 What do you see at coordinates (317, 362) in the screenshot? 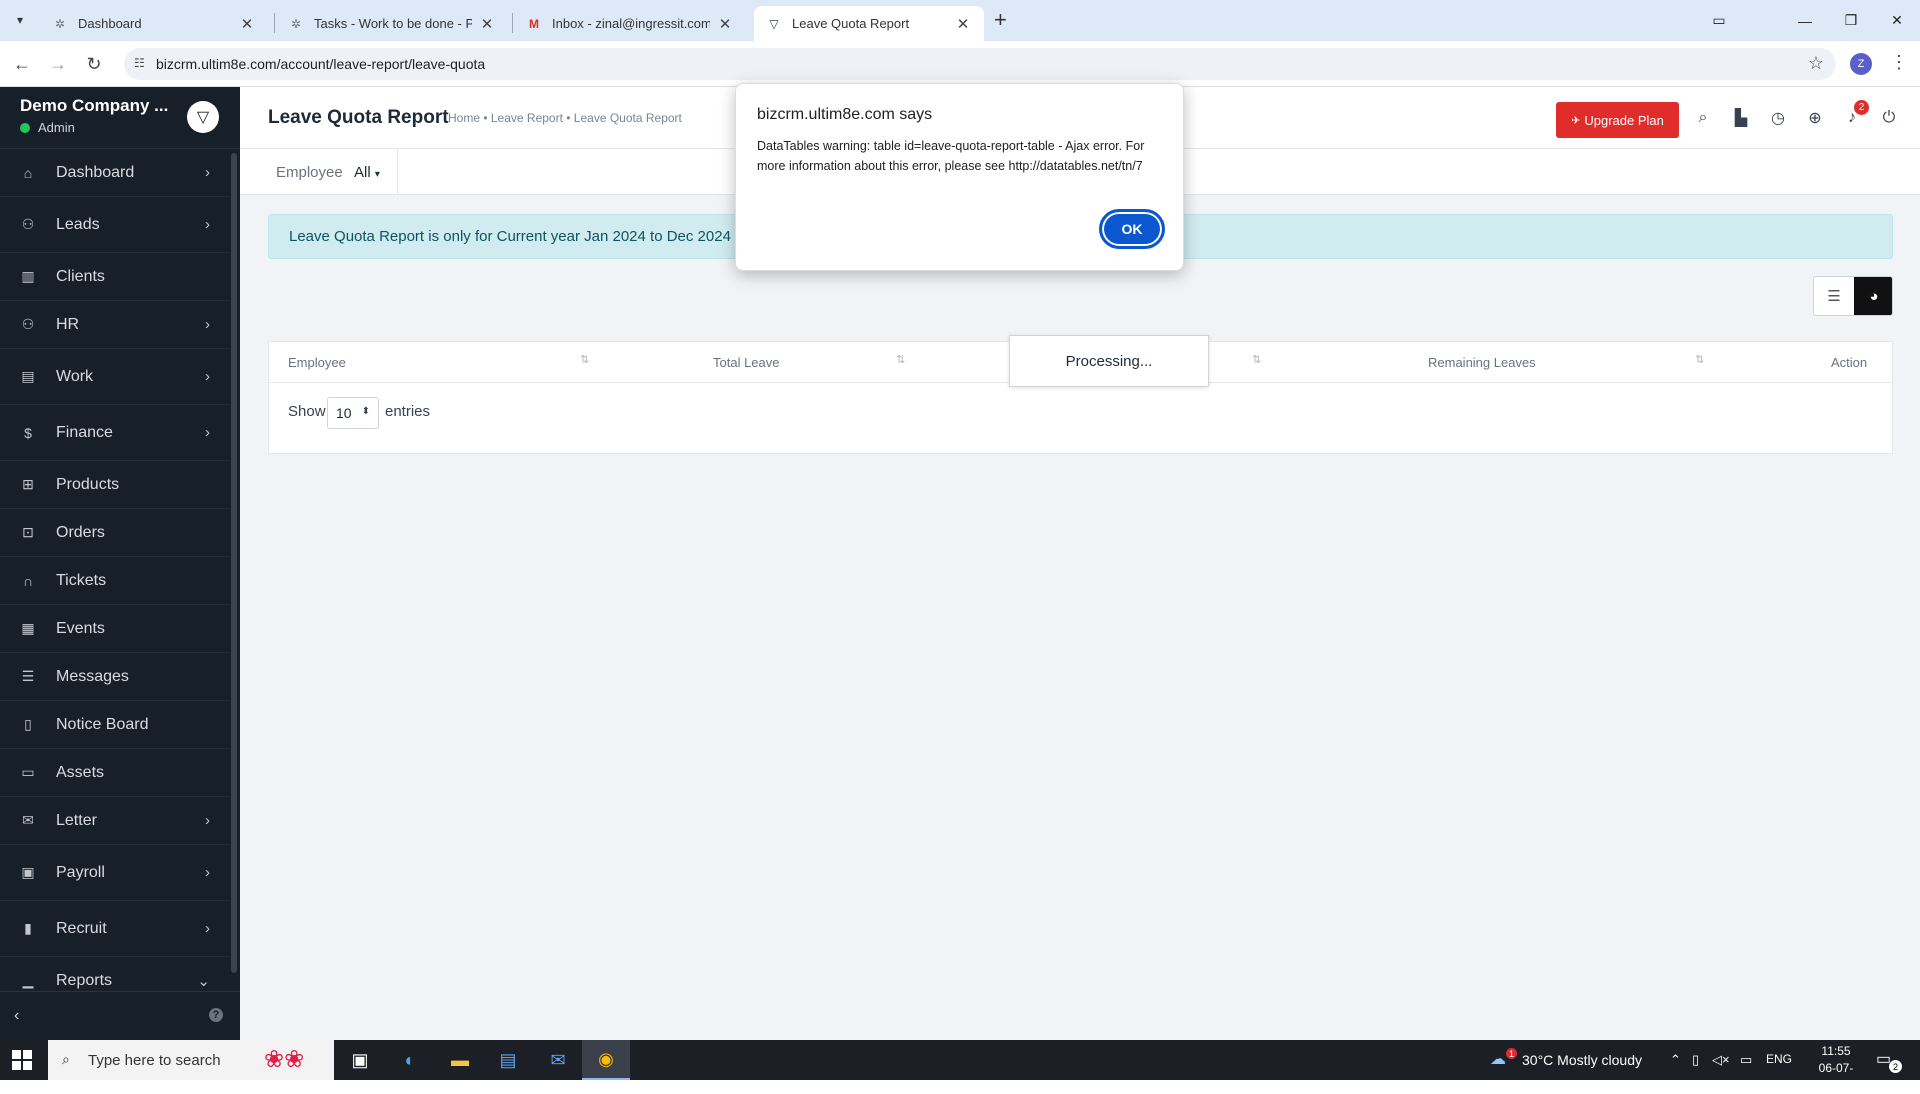
I see `column-header-employee: Employee` at bounding box center [317, 362].